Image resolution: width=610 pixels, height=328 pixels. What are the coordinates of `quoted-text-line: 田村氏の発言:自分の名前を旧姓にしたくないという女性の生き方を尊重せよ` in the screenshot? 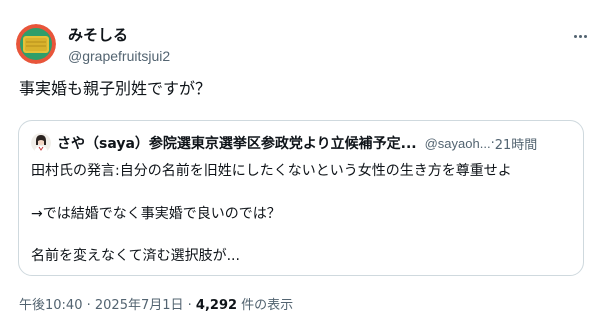 It's located at (271, 171).